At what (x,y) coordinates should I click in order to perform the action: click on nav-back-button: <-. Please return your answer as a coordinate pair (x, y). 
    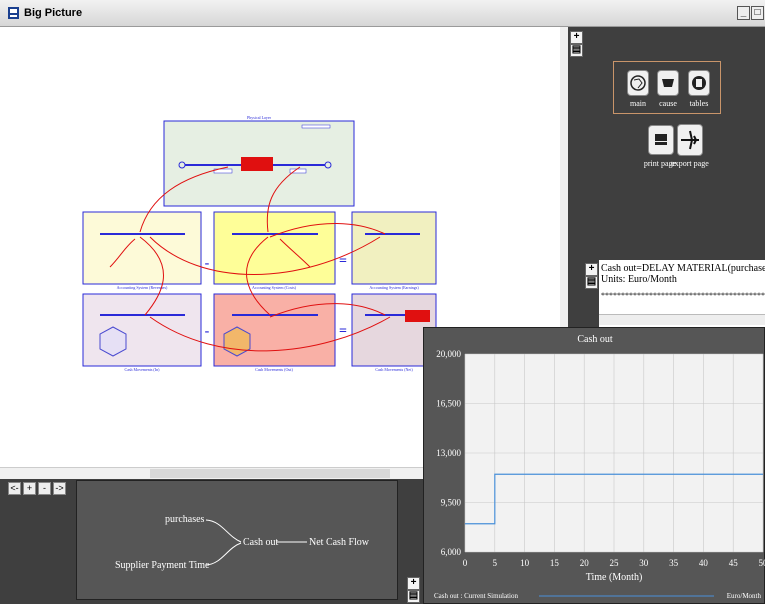
    Looking at the image, I should click on (14, 488).